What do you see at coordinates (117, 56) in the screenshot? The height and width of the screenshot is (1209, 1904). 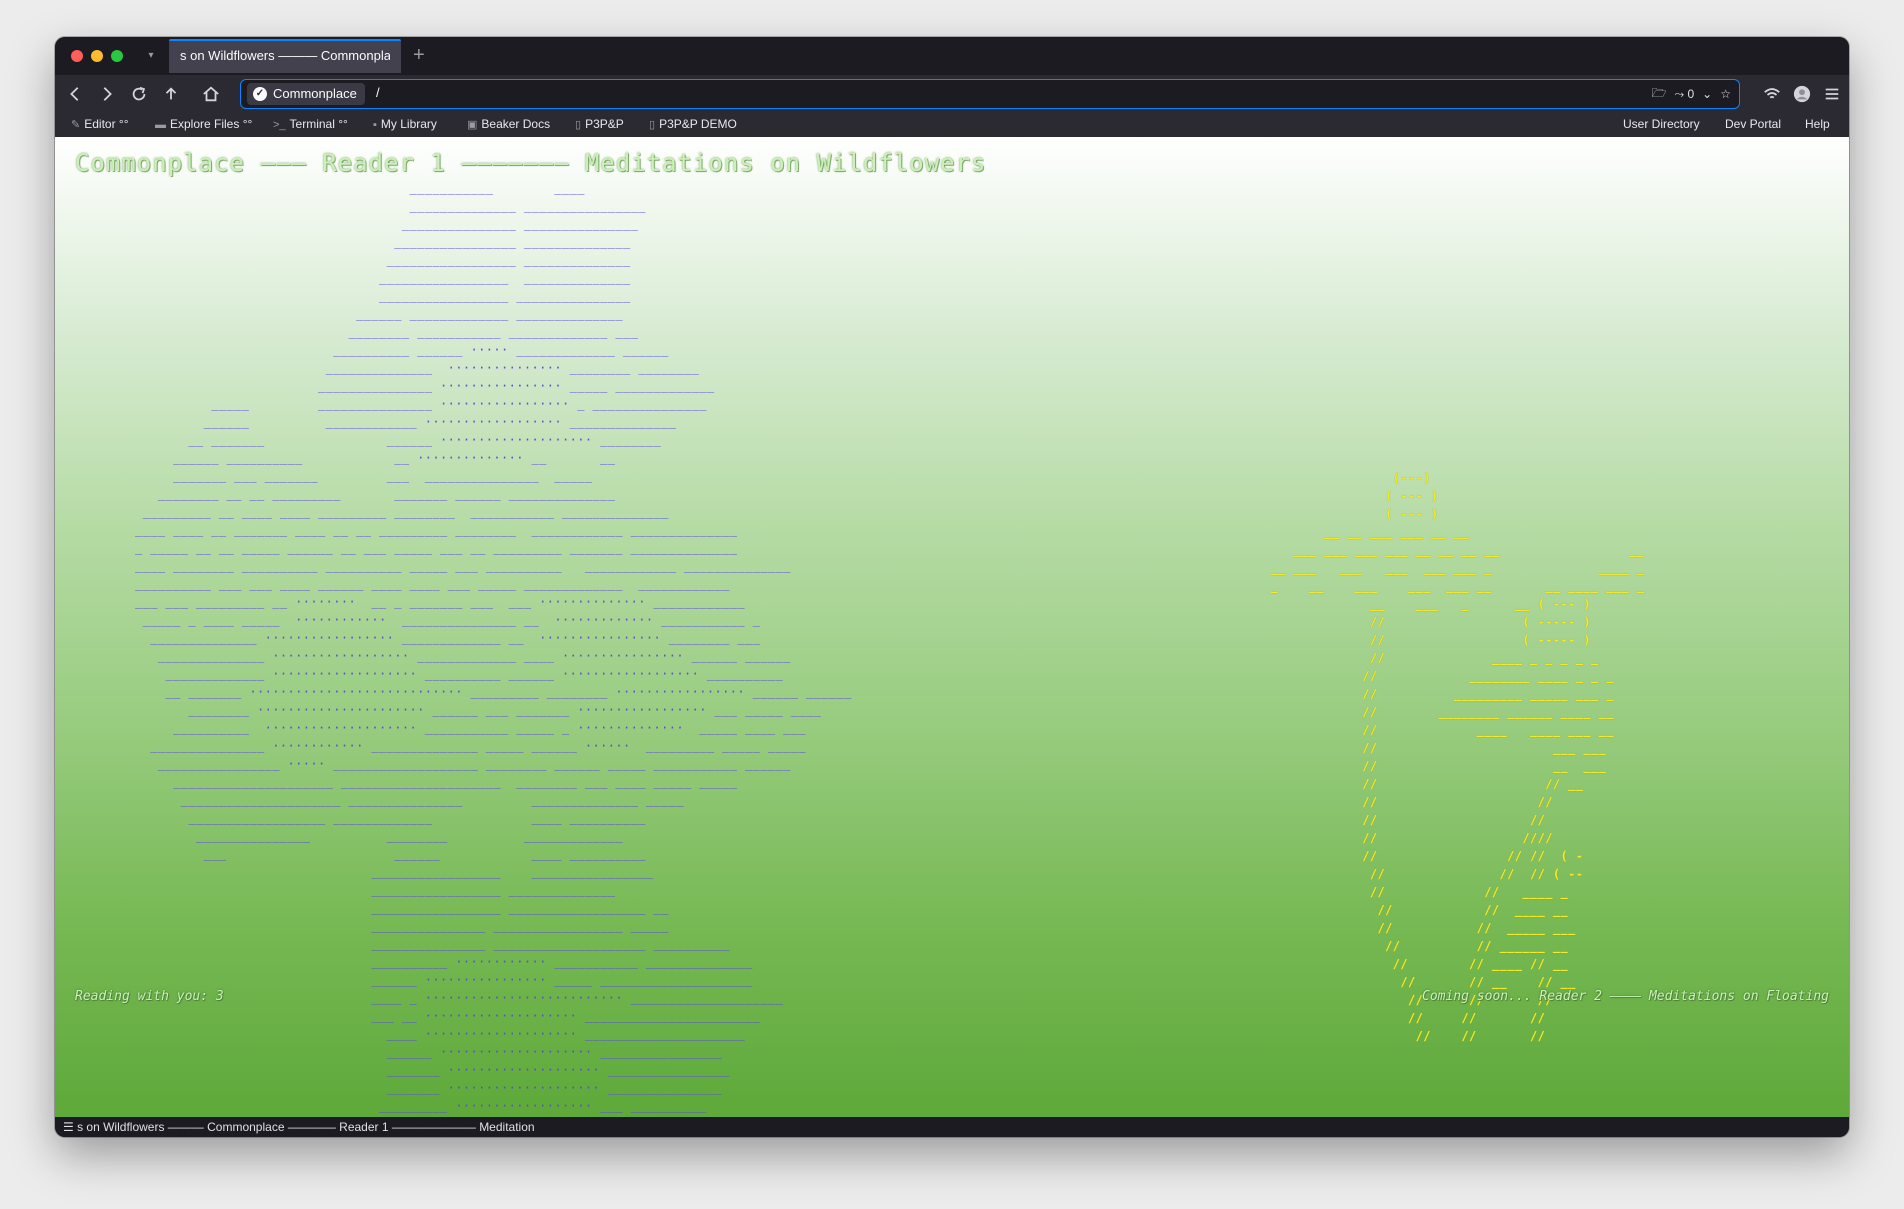 I see `maximize-window-button` at bounding box center [117, 56].